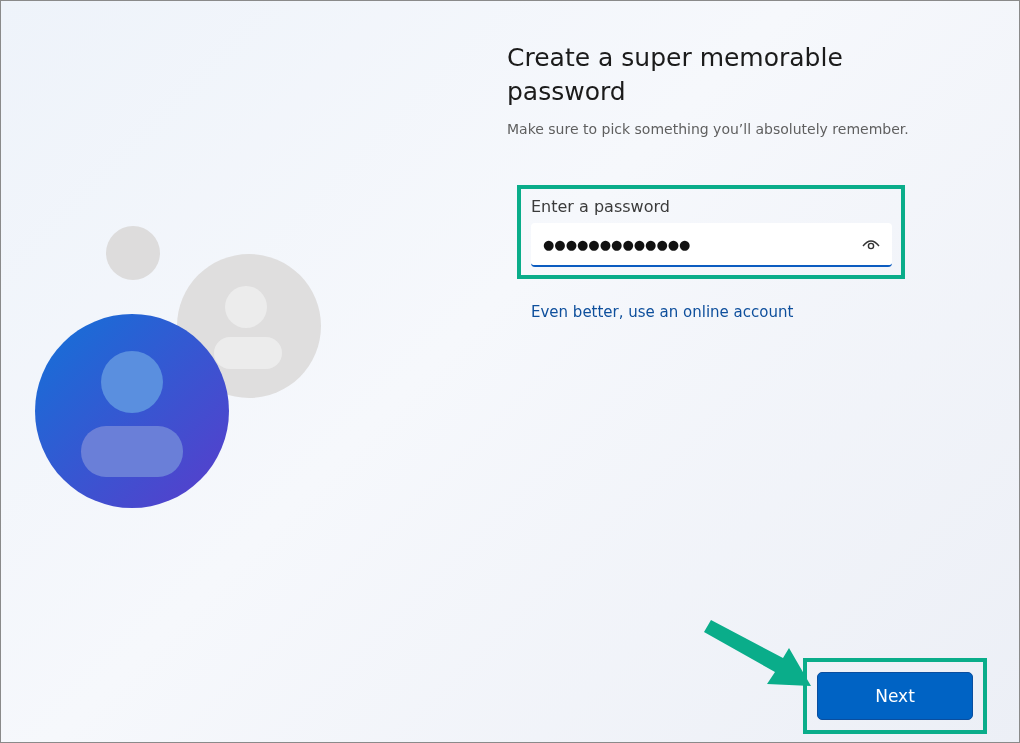  Describe the element at coordinates (662, 312) in the screenshot. I see `online-account-link: Even better, use an online account` at that location.